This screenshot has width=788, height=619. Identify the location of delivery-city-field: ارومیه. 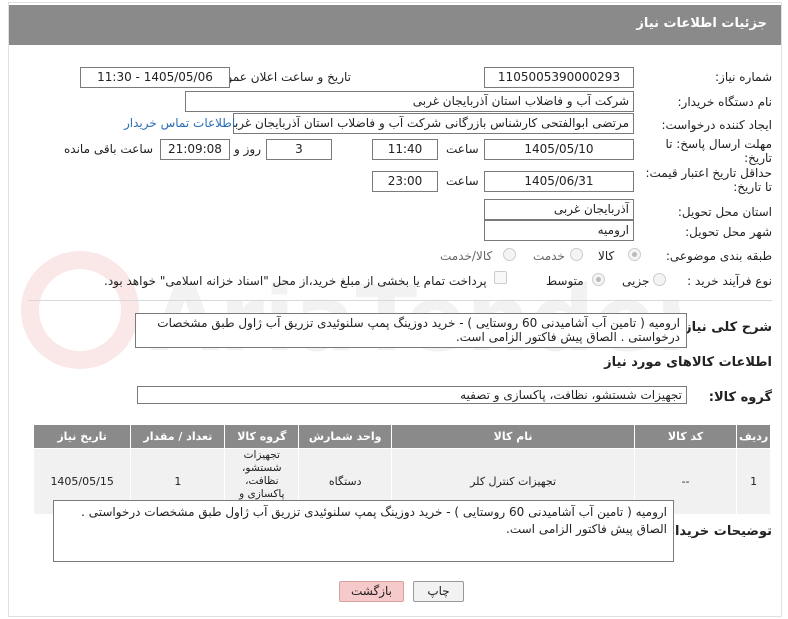
(559, 230).